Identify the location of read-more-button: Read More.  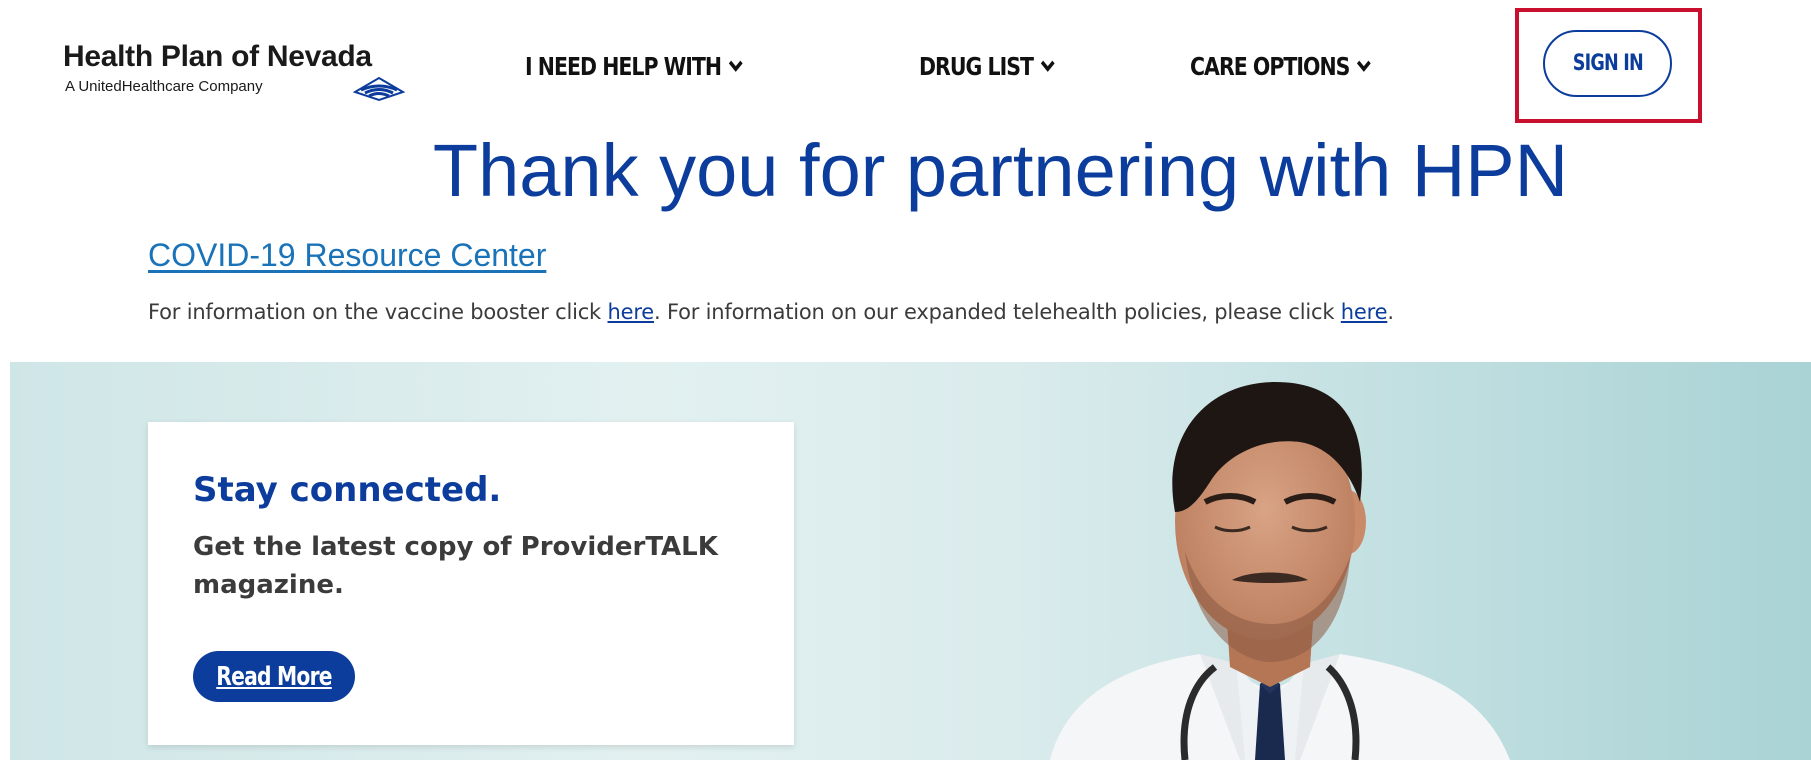
(274, 676).